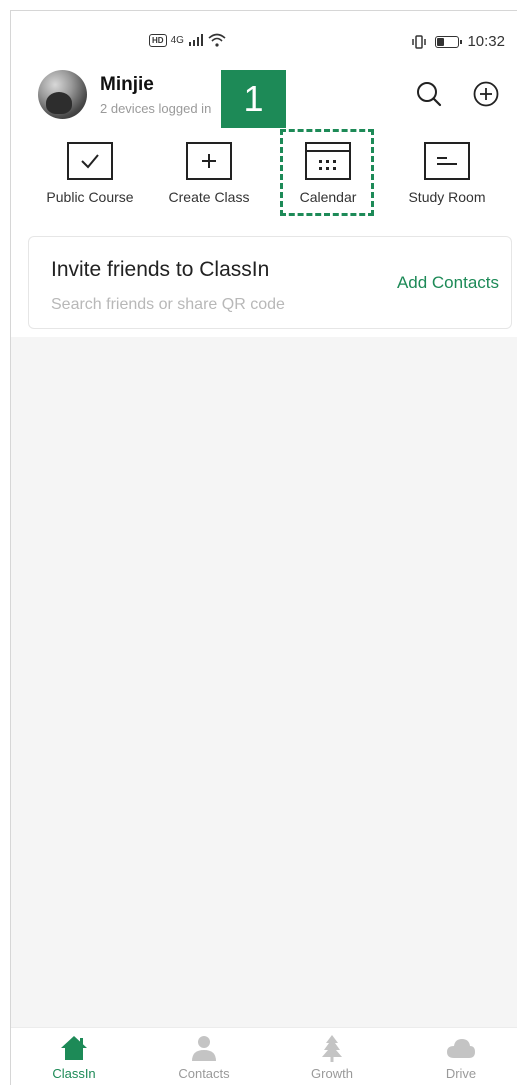  Describe the element at coordinates (253, 99) in the screenshot. I see `step-badge: 1` at that location.